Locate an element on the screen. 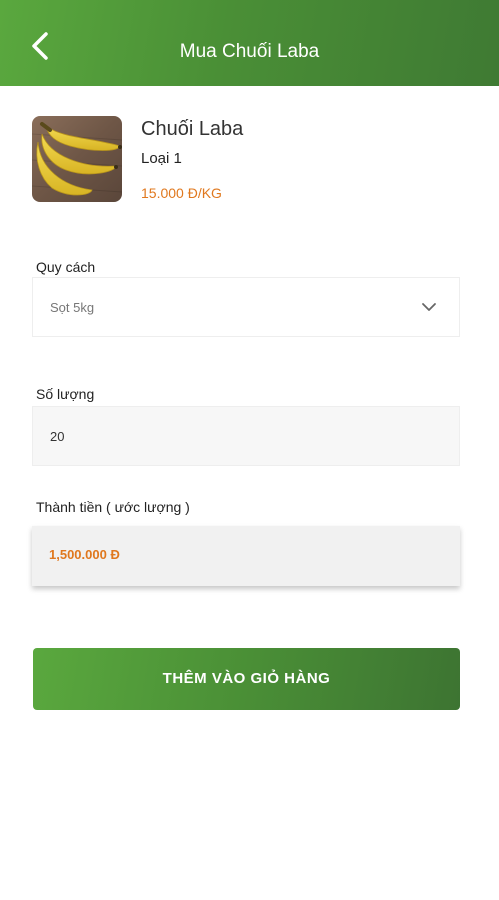 The height and width of the screenshot is (900, 499). product-type: Loại 1 is located at coordinates (161, 158).